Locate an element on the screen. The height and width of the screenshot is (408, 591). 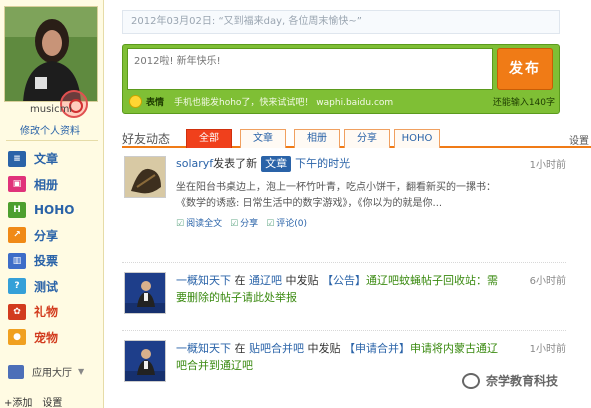
sidebar-item-album: ▣ 相册 is located at coordinates (54, 185).